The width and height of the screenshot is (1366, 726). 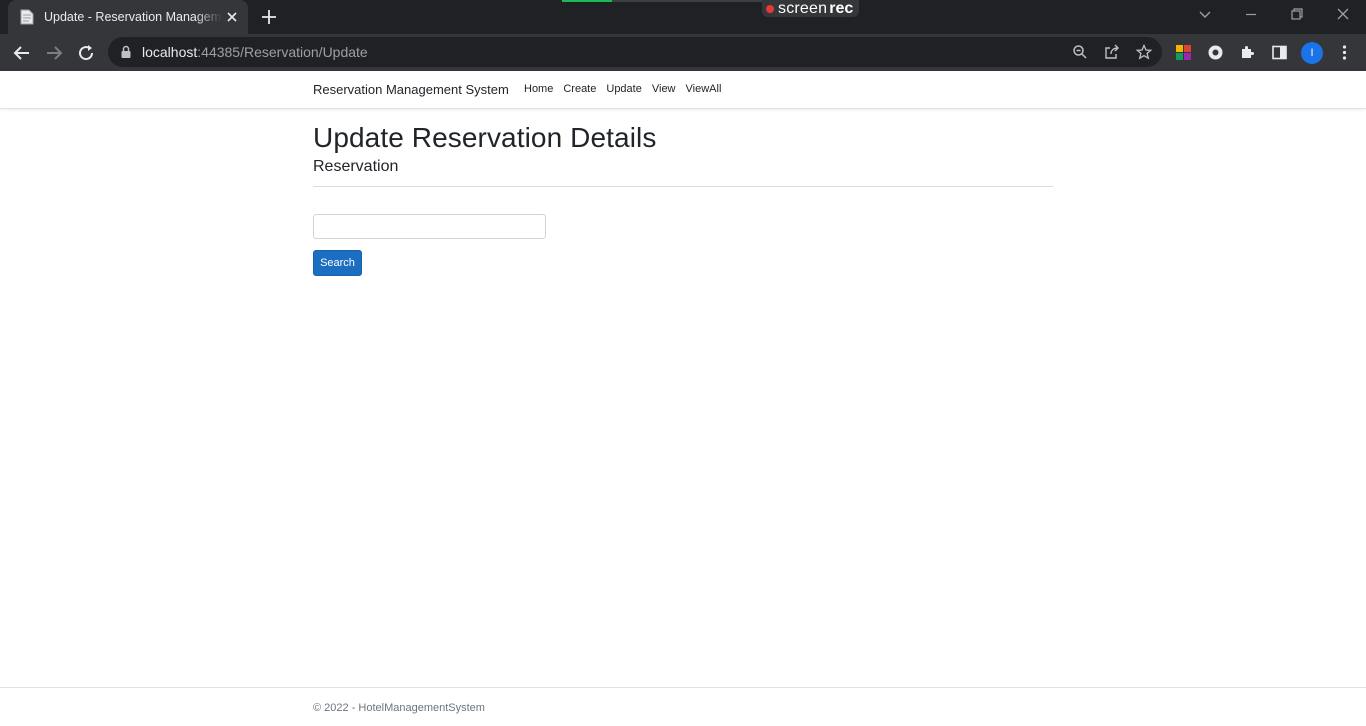 What do you see at coordinates (635, 52) in the screenshot?
I see `address-bar: localhost:44385/Reservation/Update` at bounding box center [635, 52].